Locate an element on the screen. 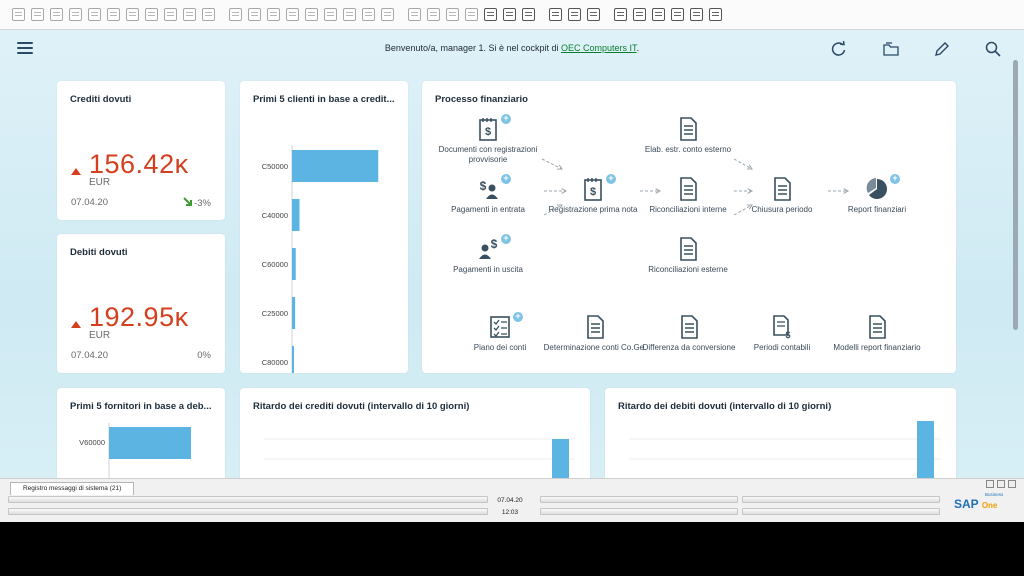  kpi-credit-card: Crediti dovuti 156.42ĸ EUR 07.04.20 -3% is located at coordinates (141, 150).